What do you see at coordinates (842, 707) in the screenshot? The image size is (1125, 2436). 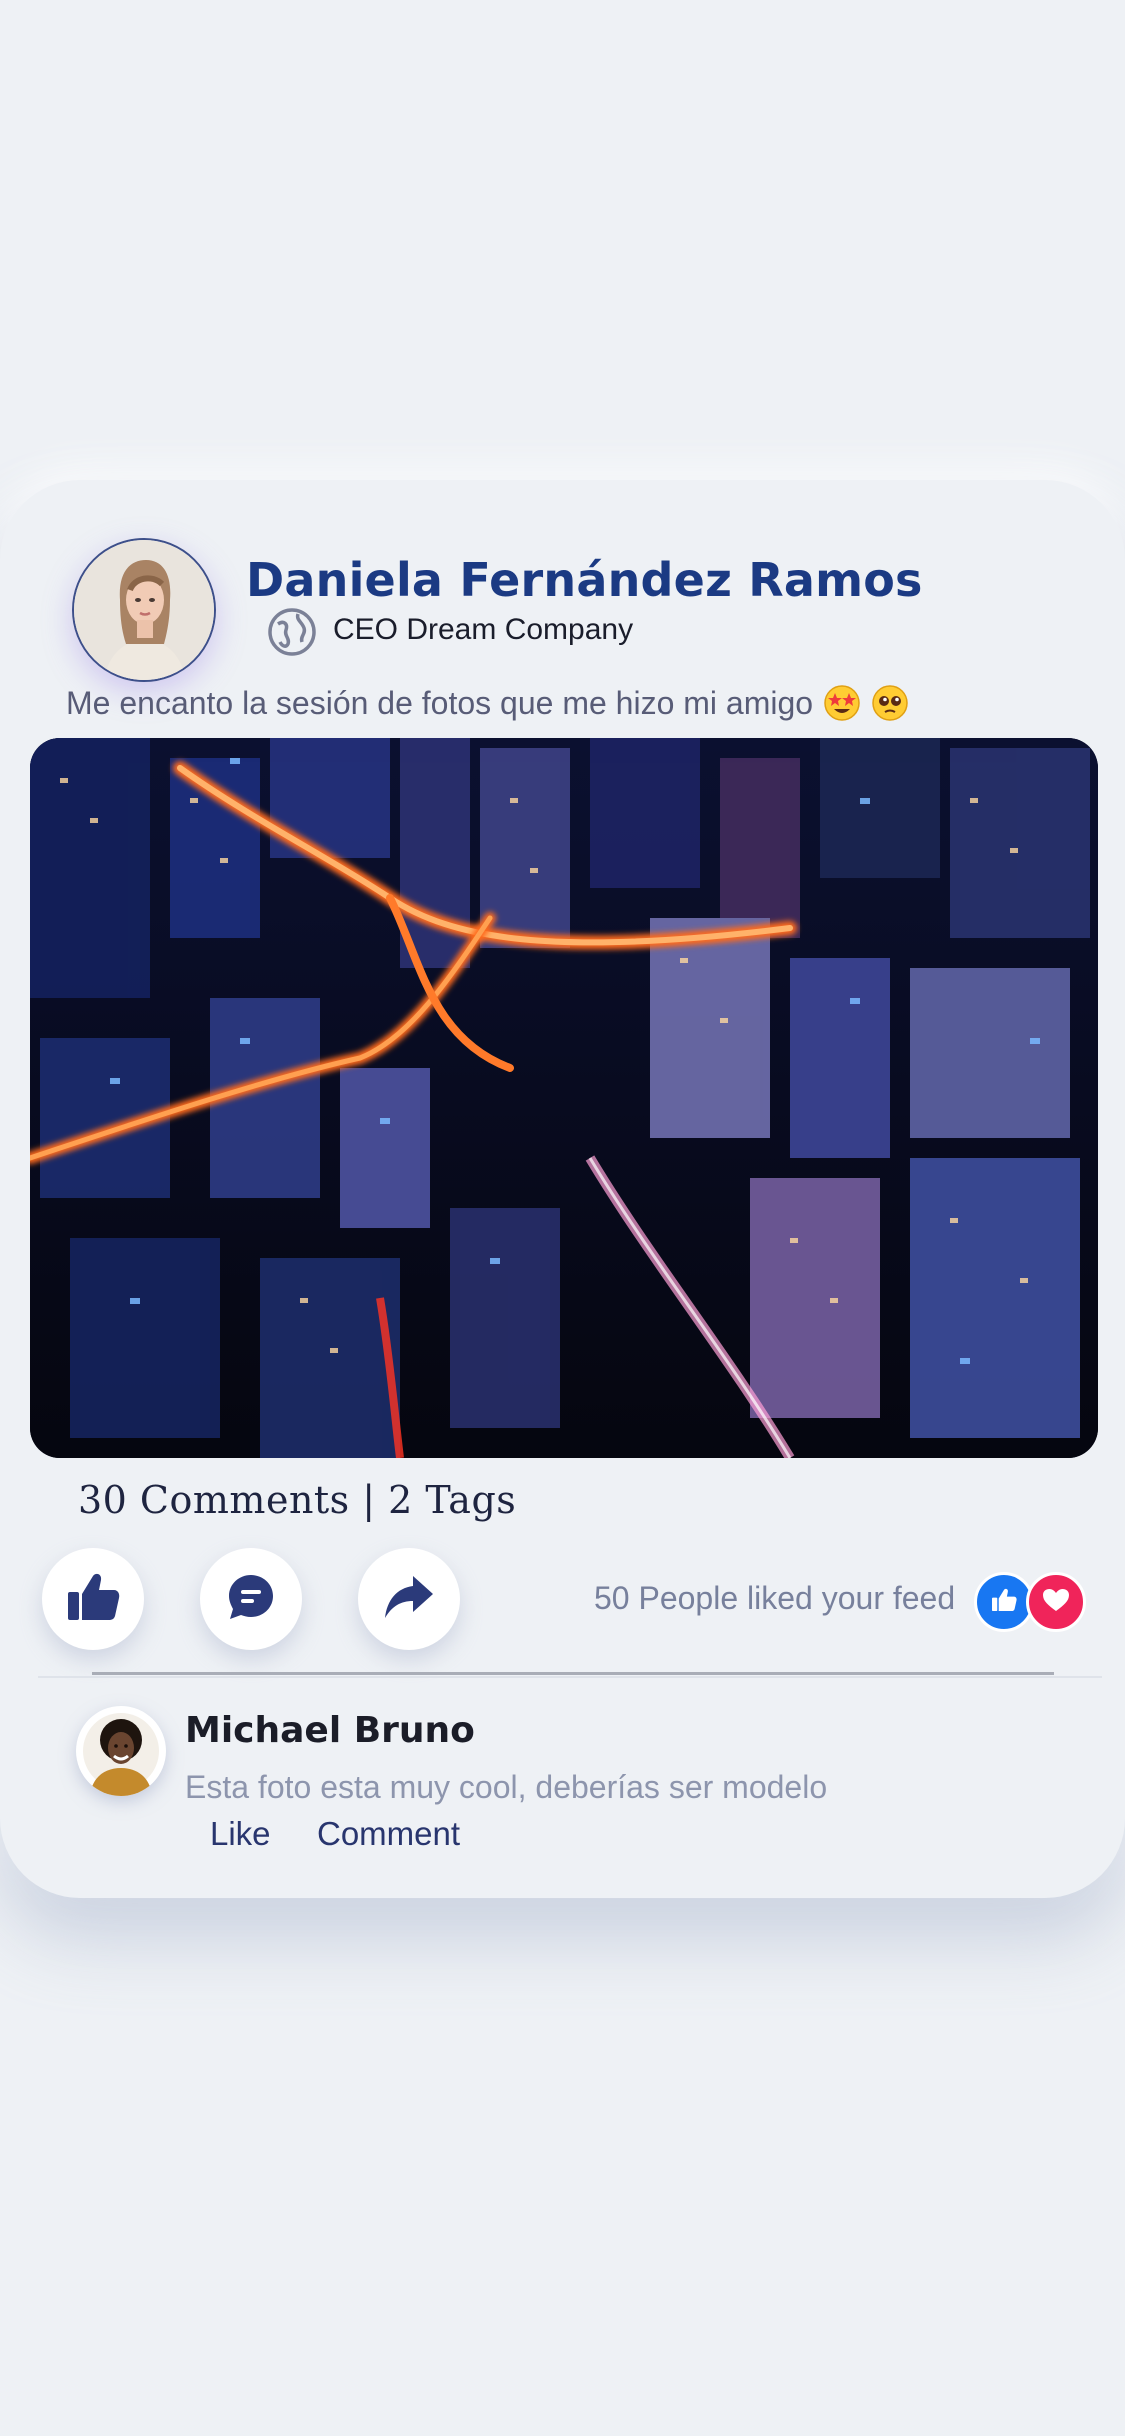 I see `star-struck-emoji-icon` at bounding box center [842, 707].